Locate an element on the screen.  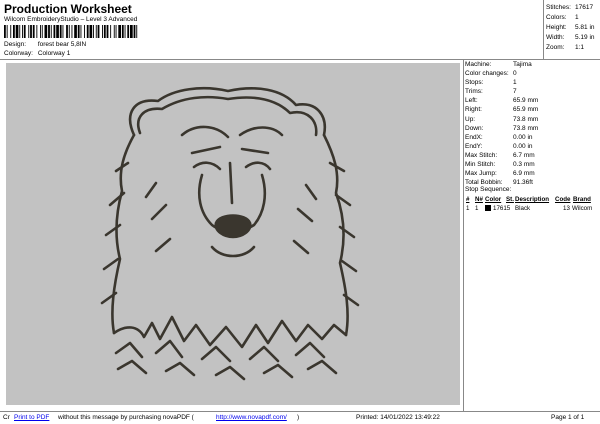
detail-row: Color changes: 0 is located at coordinates (491, 74).